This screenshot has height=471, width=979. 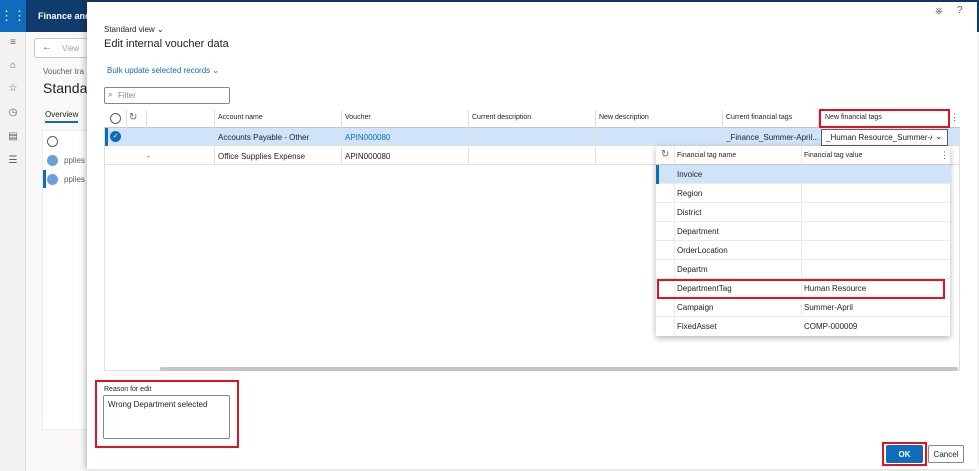 I want to click on tag-name: OrderLocation, so click(x=702, y=250).